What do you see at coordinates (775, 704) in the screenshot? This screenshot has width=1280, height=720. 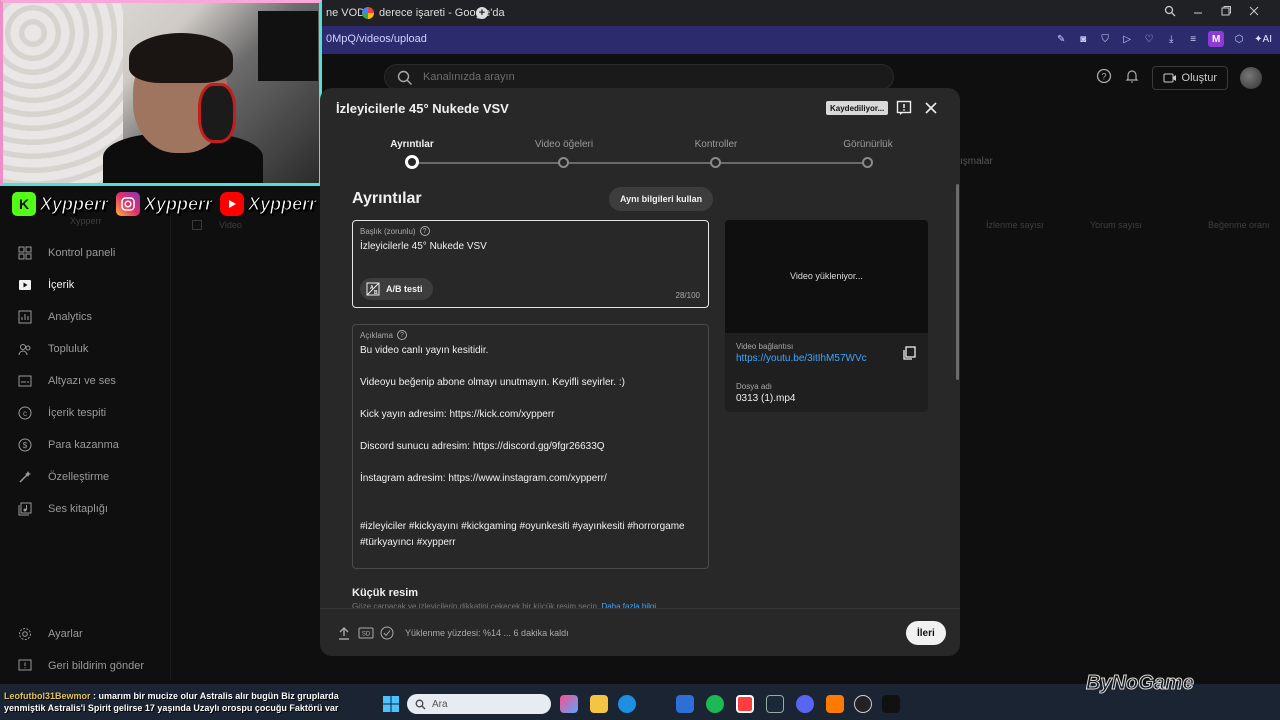 I see `steam-icon` at bounding box center [775, 704].